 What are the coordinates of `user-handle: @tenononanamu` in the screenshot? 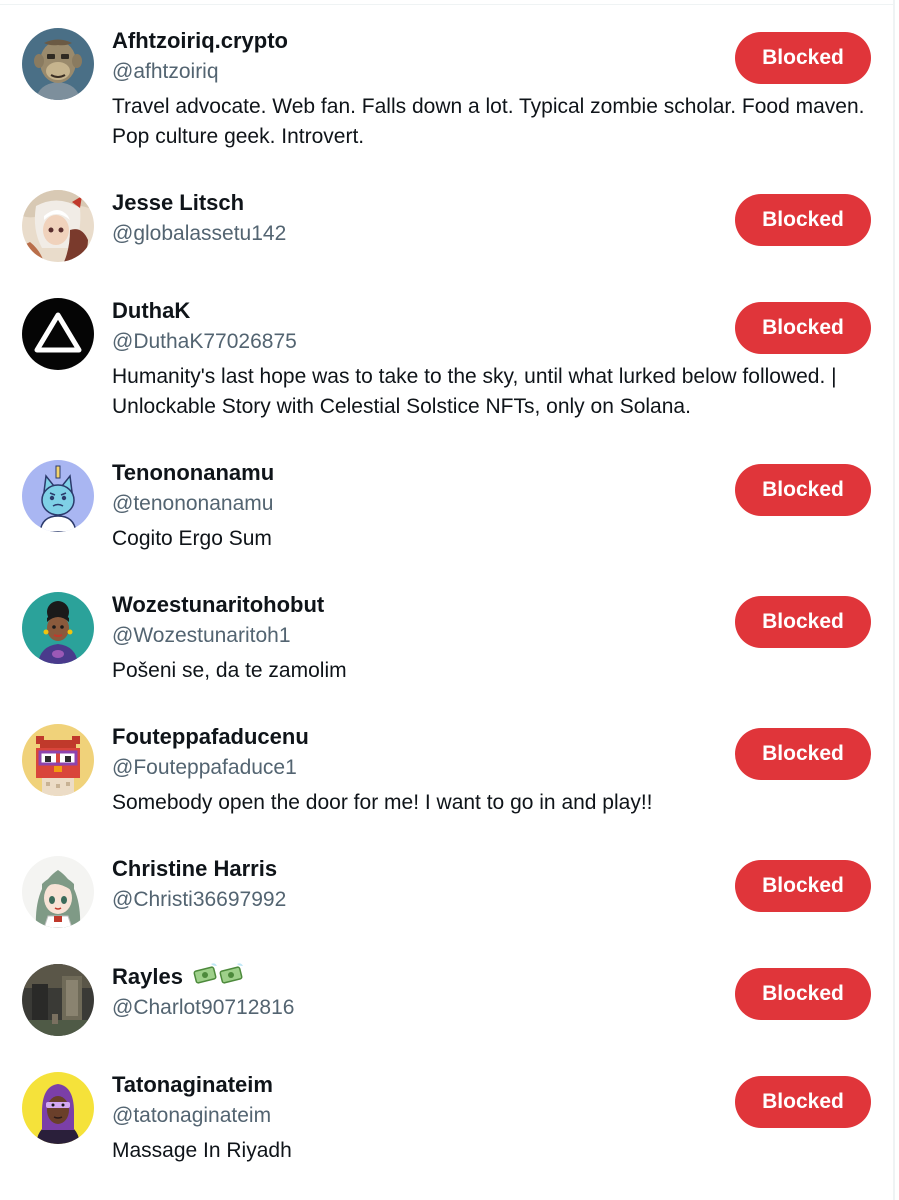 It's located at (192, 504).